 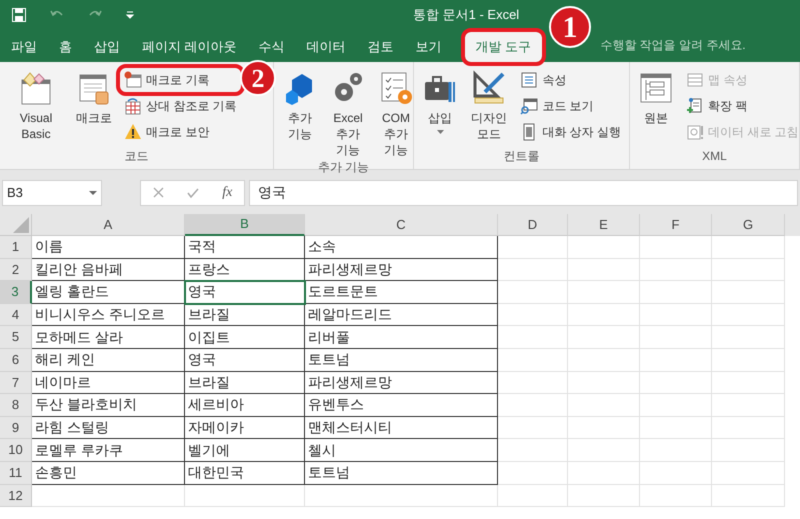 I want to click on ribbon-button: 매크로, so click(x=94, y=96).